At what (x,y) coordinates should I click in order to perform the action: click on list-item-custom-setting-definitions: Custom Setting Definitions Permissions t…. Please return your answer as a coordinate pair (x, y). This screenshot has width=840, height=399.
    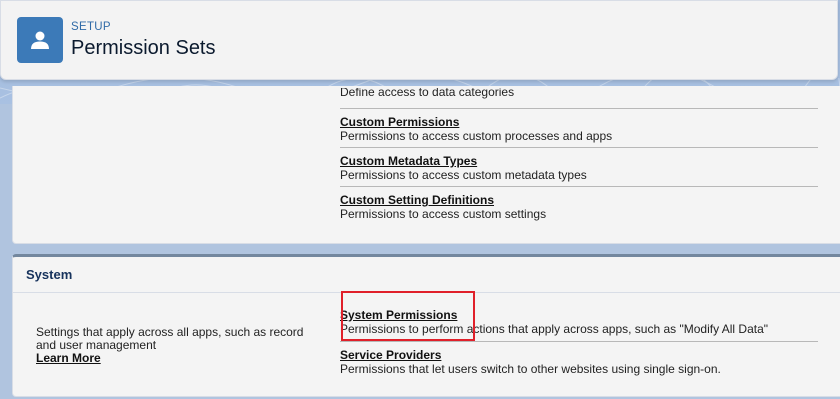
    Looking at the image, I should click on (579, 207).